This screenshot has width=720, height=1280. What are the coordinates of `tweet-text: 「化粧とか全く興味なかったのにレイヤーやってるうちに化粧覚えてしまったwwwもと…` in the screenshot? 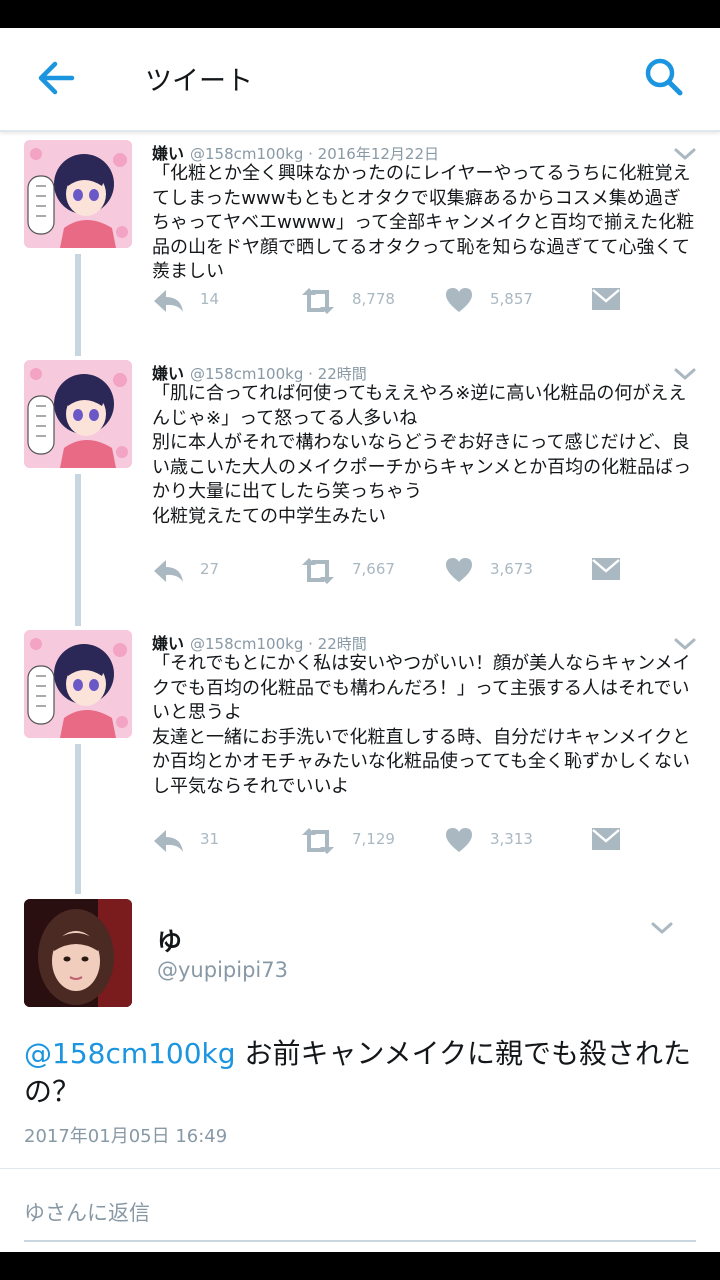 It's located at (423, 223).